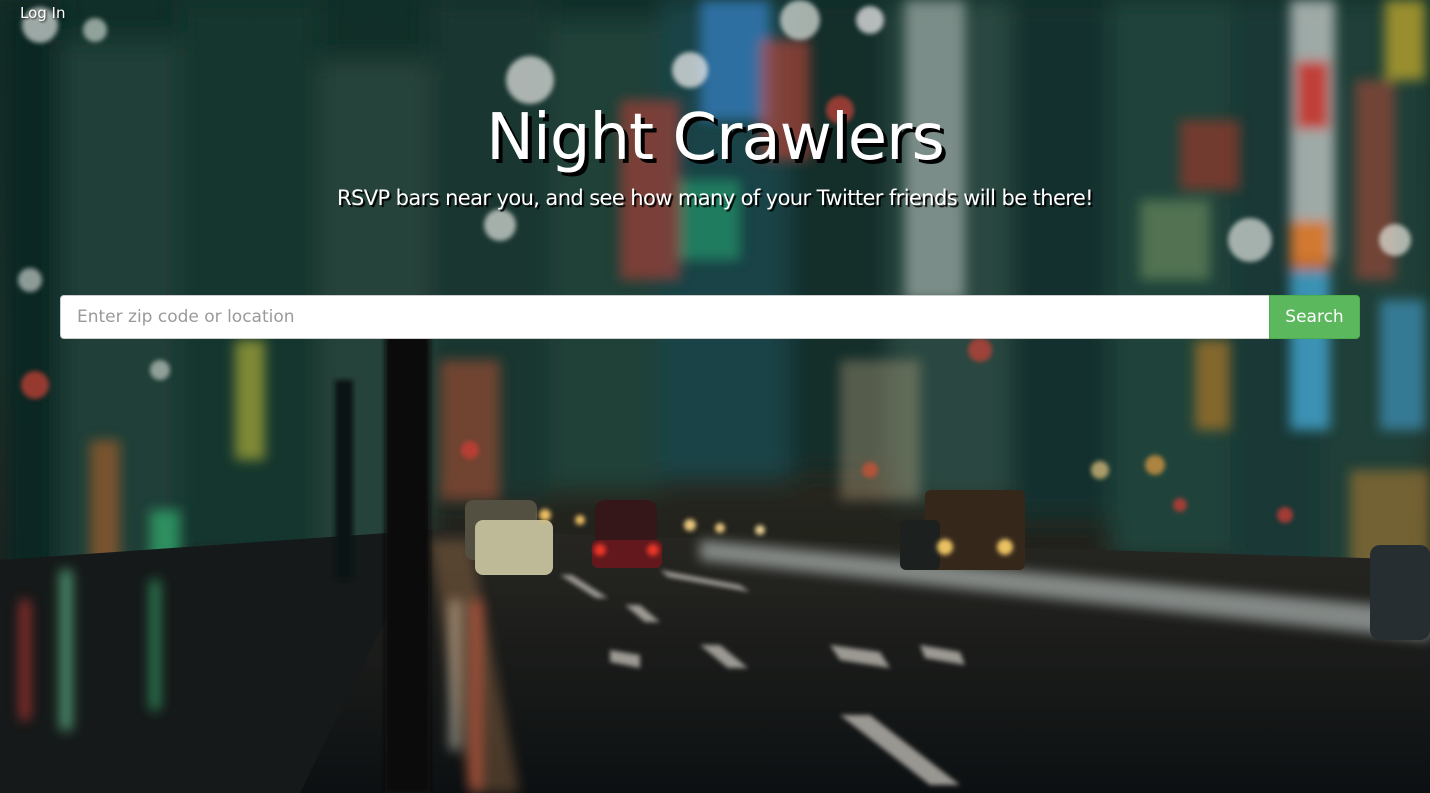  What do you see at coordinates (43, 13) in the screenshot?
I see `login-link: Log In` at bounding box center [43, 13].